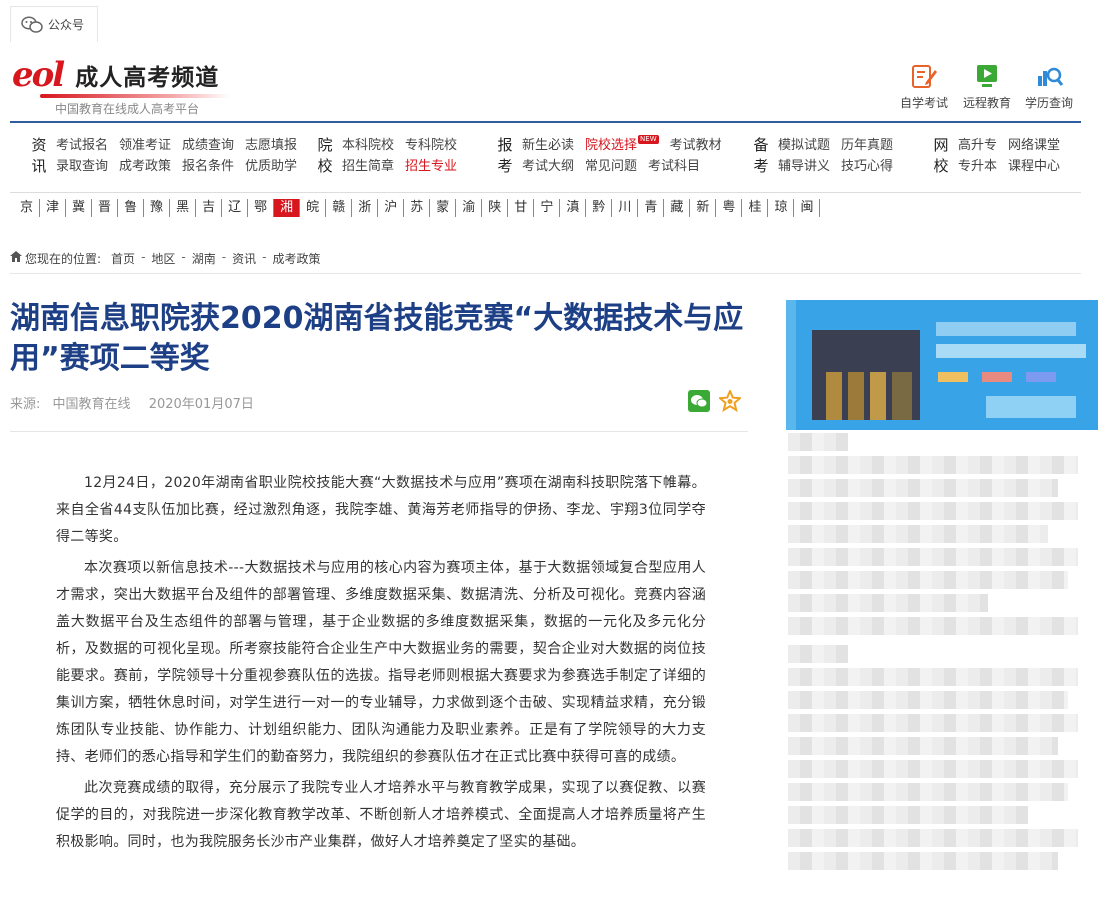 This screenshot has height=900, width=1117. What do you see at coordinates (38, 75) in the screenshot?
I see `eol-logo-mark: eol` at bounding box center [38, 75].